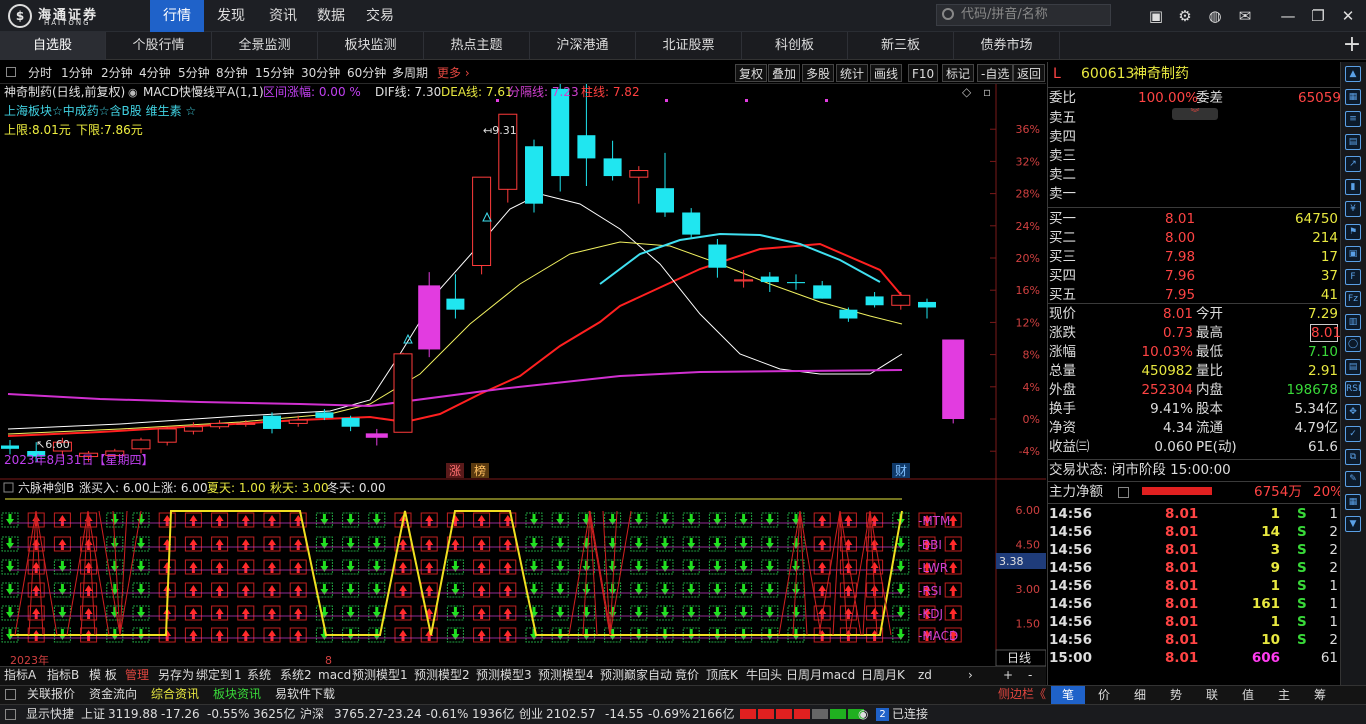 The image size is (1366, 724). Describe the element at coordinates (1353, 524) in the screenshot. I see `scroll-down-icon: ▼` at that location.